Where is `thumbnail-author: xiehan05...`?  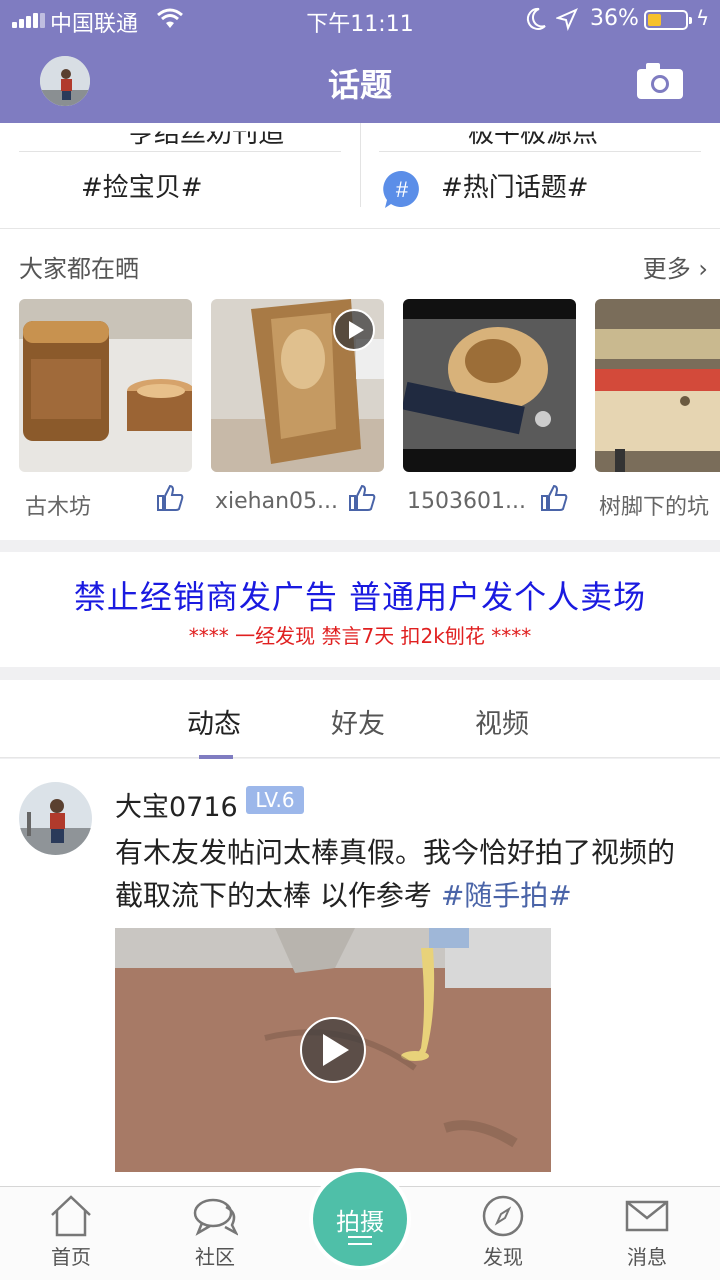 thumbnail-author: xiehan05... is located at coordinates (277, 501).